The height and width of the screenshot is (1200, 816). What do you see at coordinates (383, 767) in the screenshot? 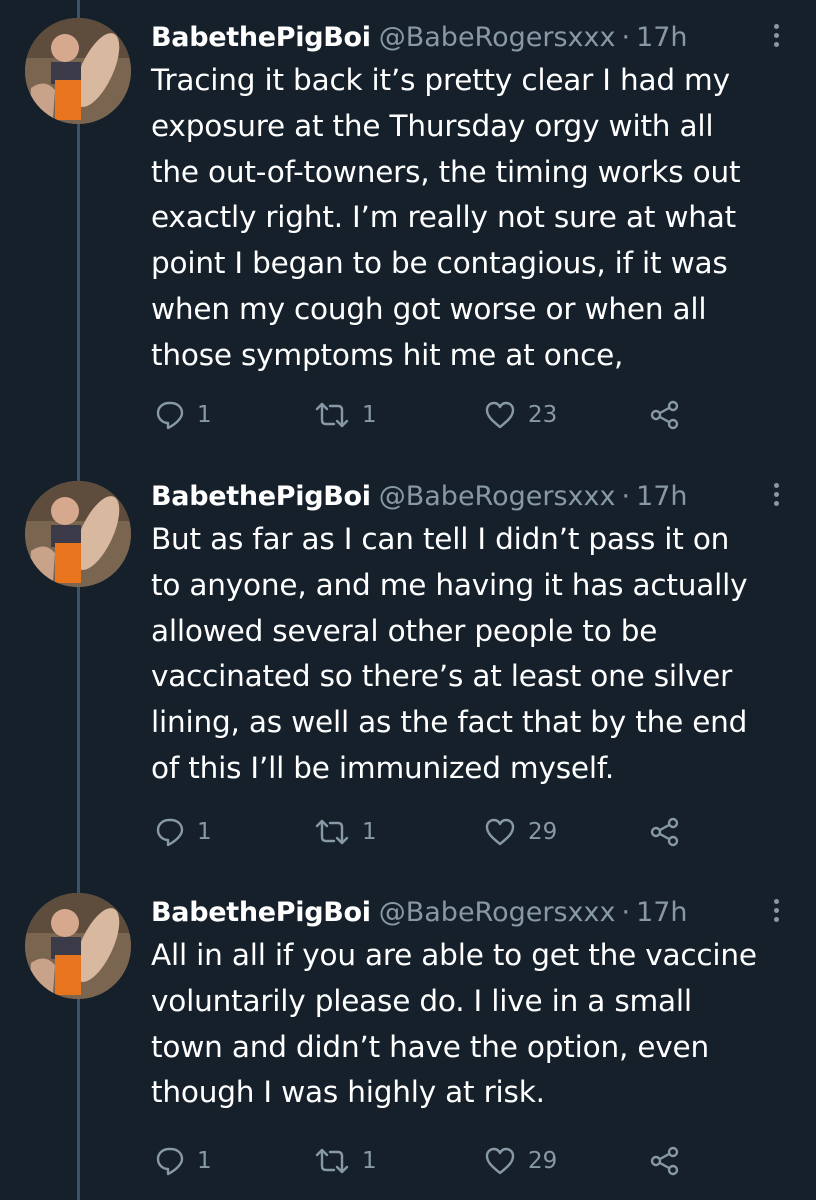
I see `tweet-text-line: of this I’ll be immunized myself.` at bounding box center [383, 767].